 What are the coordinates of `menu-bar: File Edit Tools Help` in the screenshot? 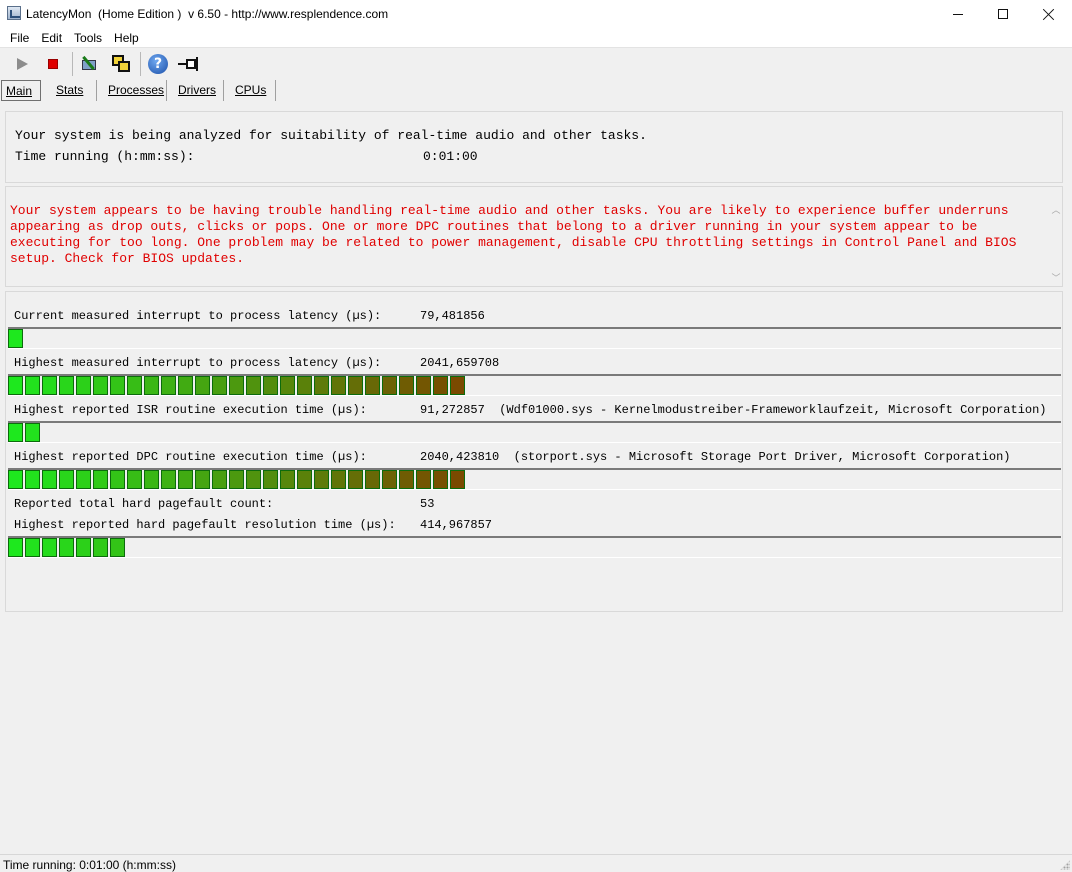 It's located at (536, 38).